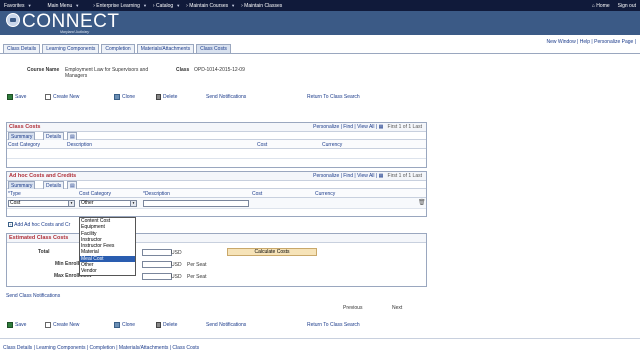 Image resolution: width=640 pixels, height=360 pixels. Describe the element at coordinates (18, 6) in the screenshot. I see `nav-favorites: Favorites ▼` at that location.